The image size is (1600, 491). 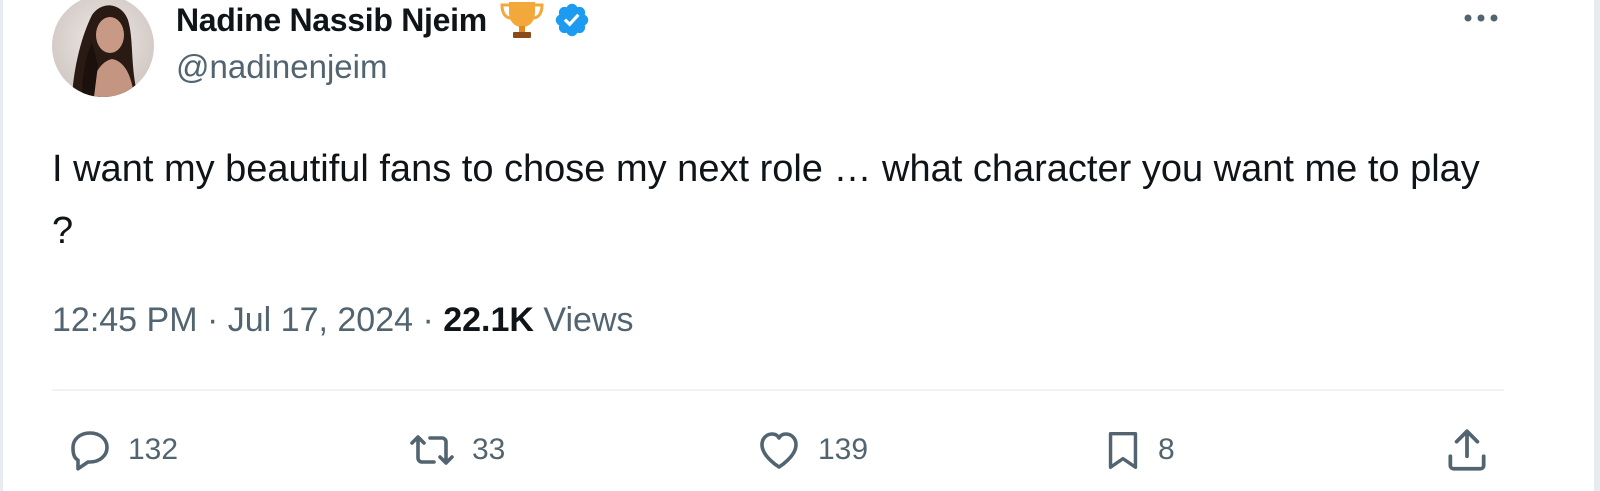 I want to click on trophy-icon, so click(x=522, y=20).